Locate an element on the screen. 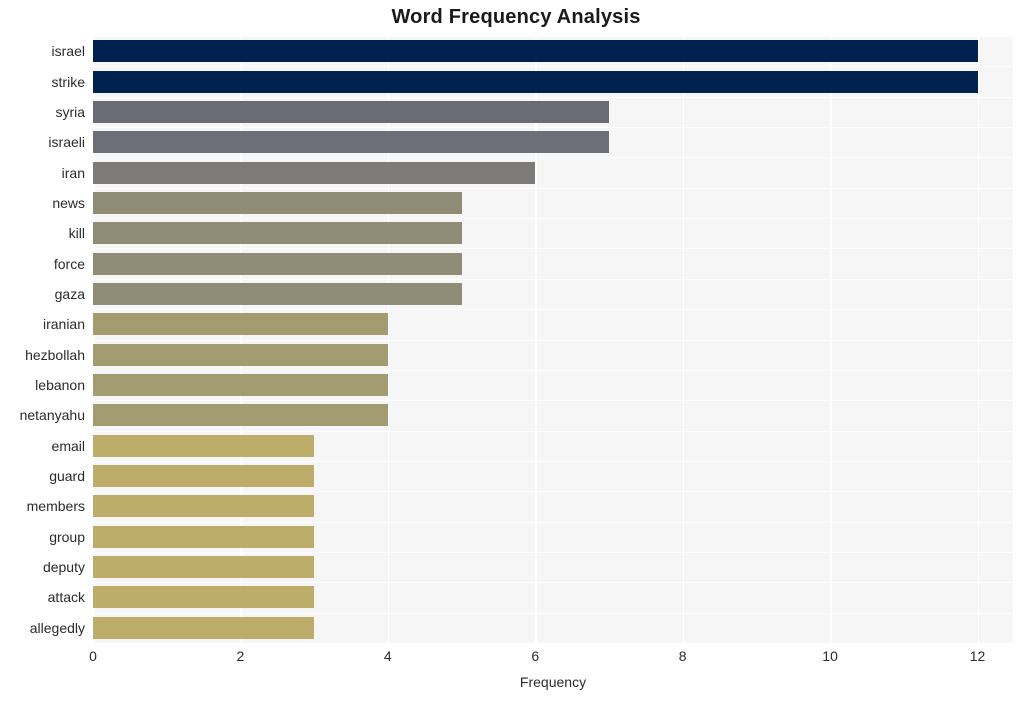 The height and width of the screenshot is (701, 1032). y-tick-label: attack is located at coordinates (66, 597).